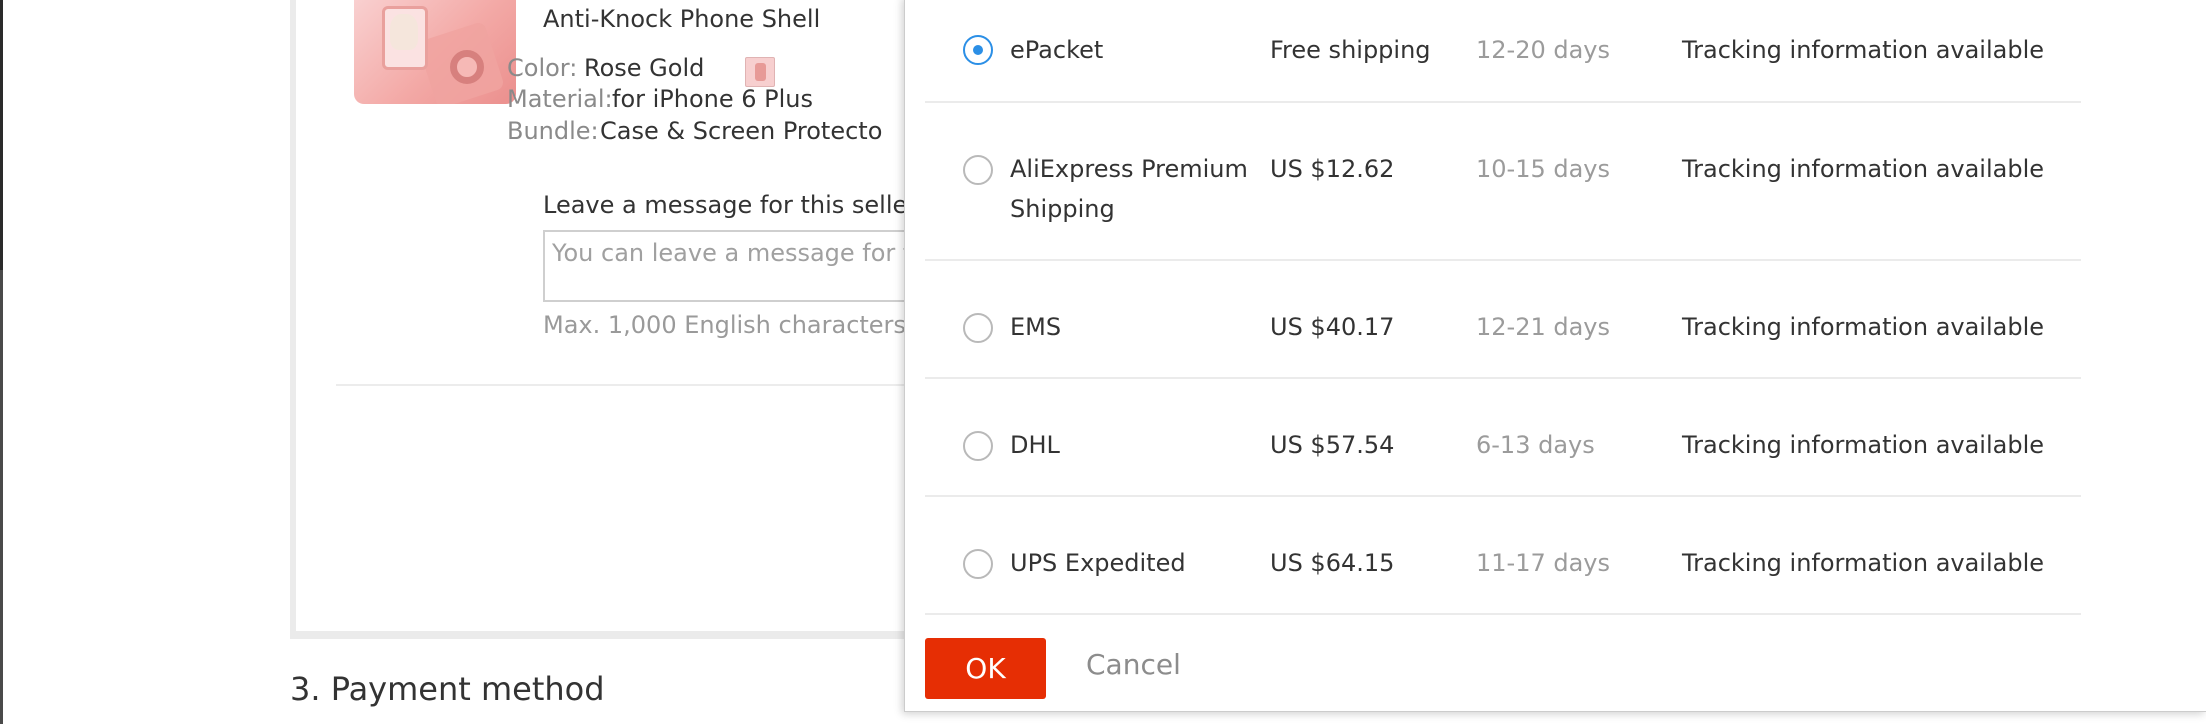  I want to click on product-image-model, so click(404, 32).